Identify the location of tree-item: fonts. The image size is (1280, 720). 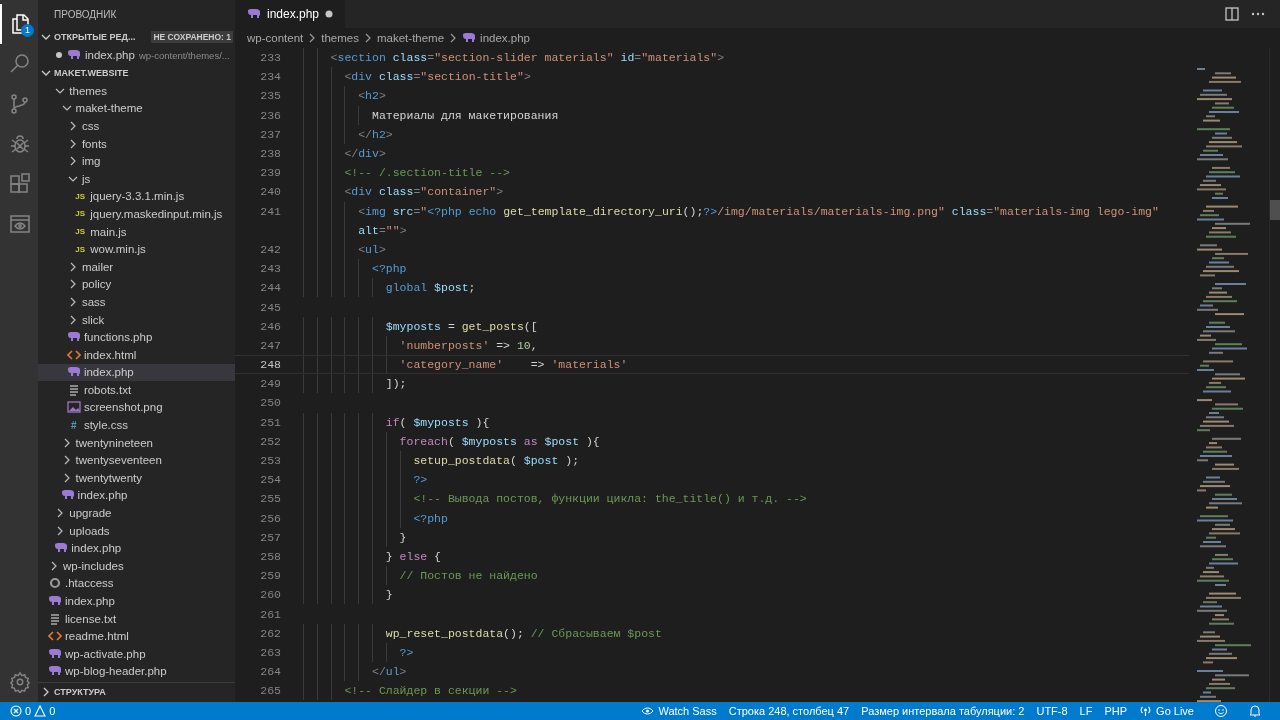
(94, 143).